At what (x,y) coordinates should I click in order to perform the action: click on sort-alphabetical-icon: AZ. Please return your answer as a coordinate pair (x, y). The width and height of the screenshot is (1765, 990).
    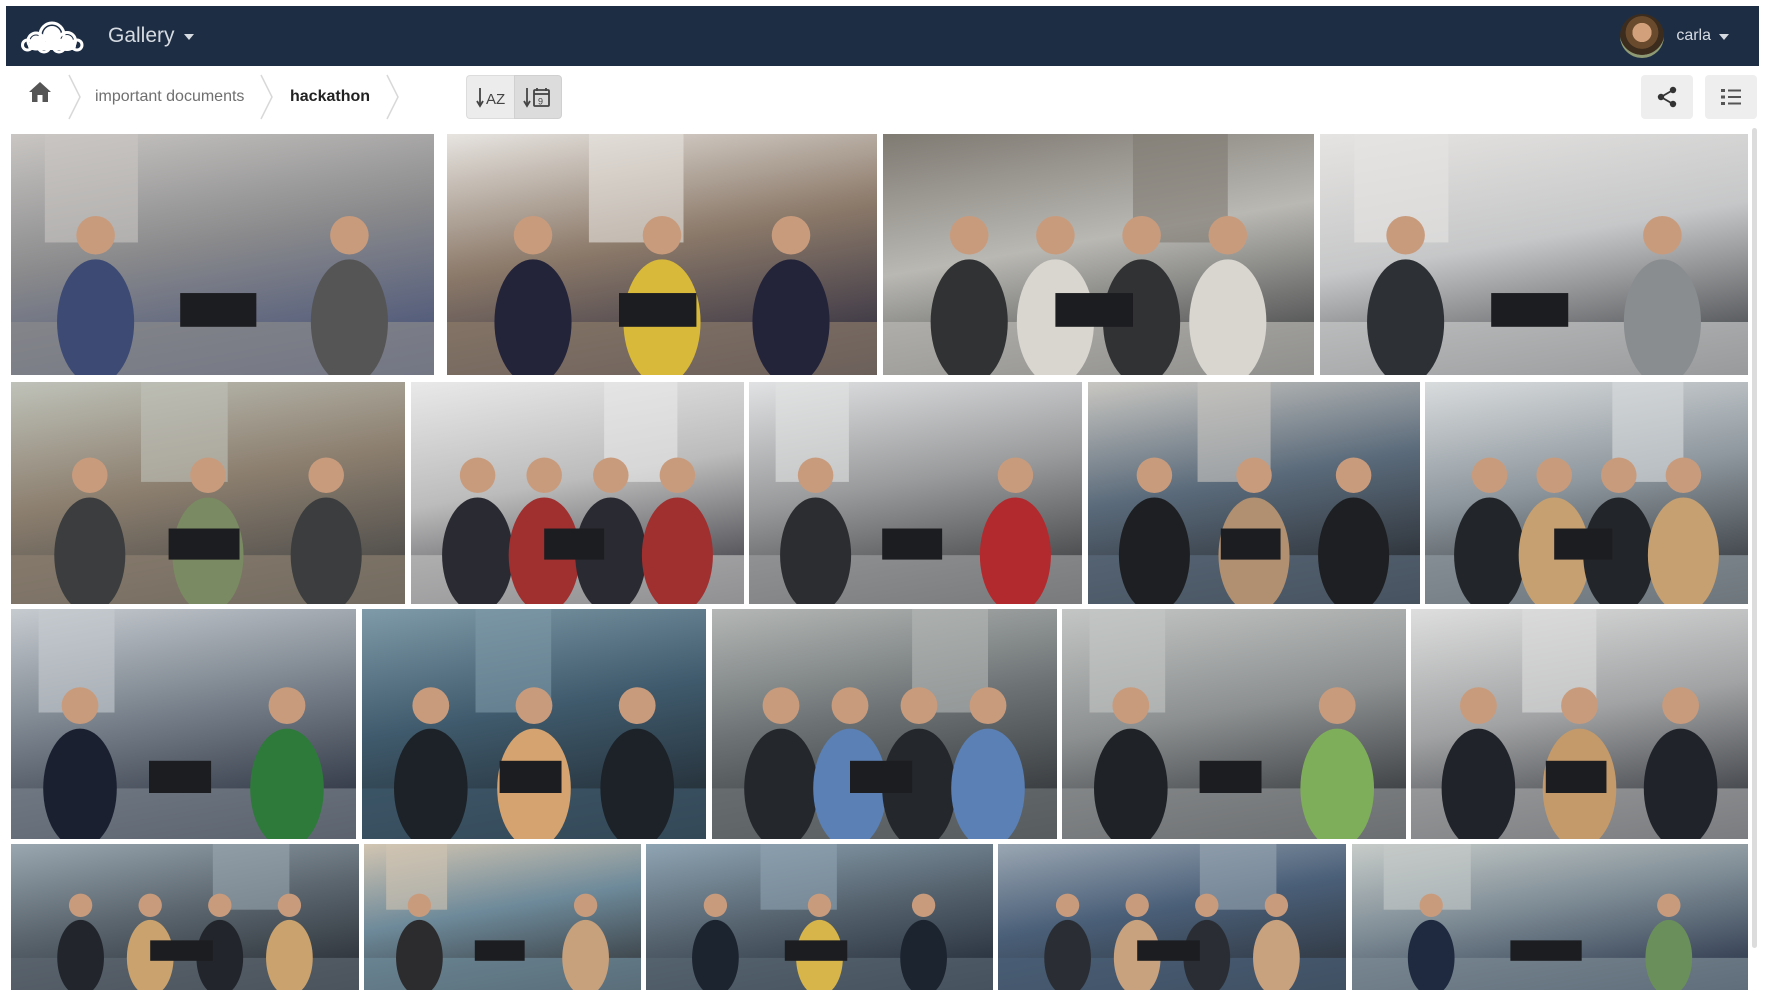
    Looking at the image, I should click on (490, 98).